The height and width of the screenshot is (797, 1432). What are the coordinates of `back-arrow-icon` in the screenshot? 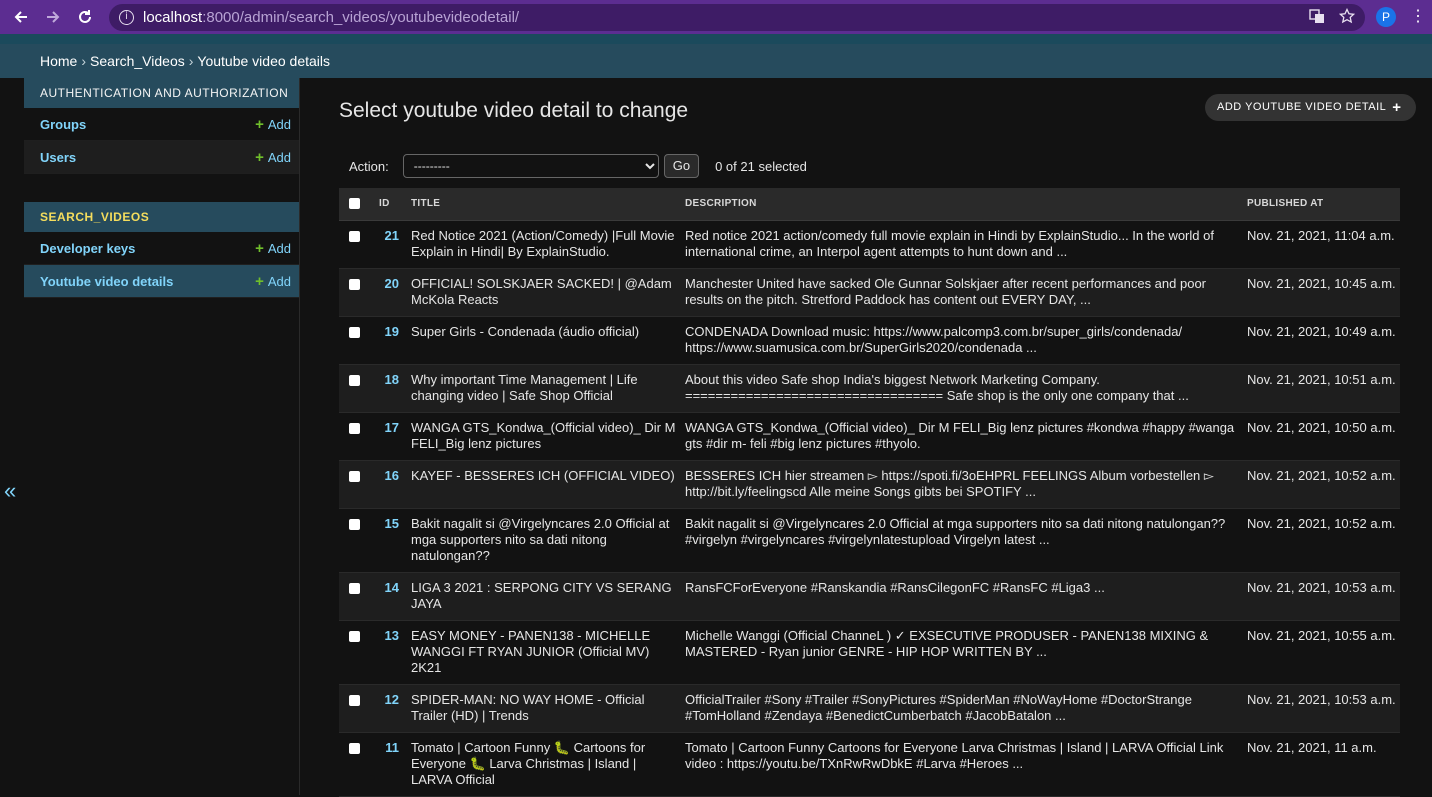 It's located at (21, 17).